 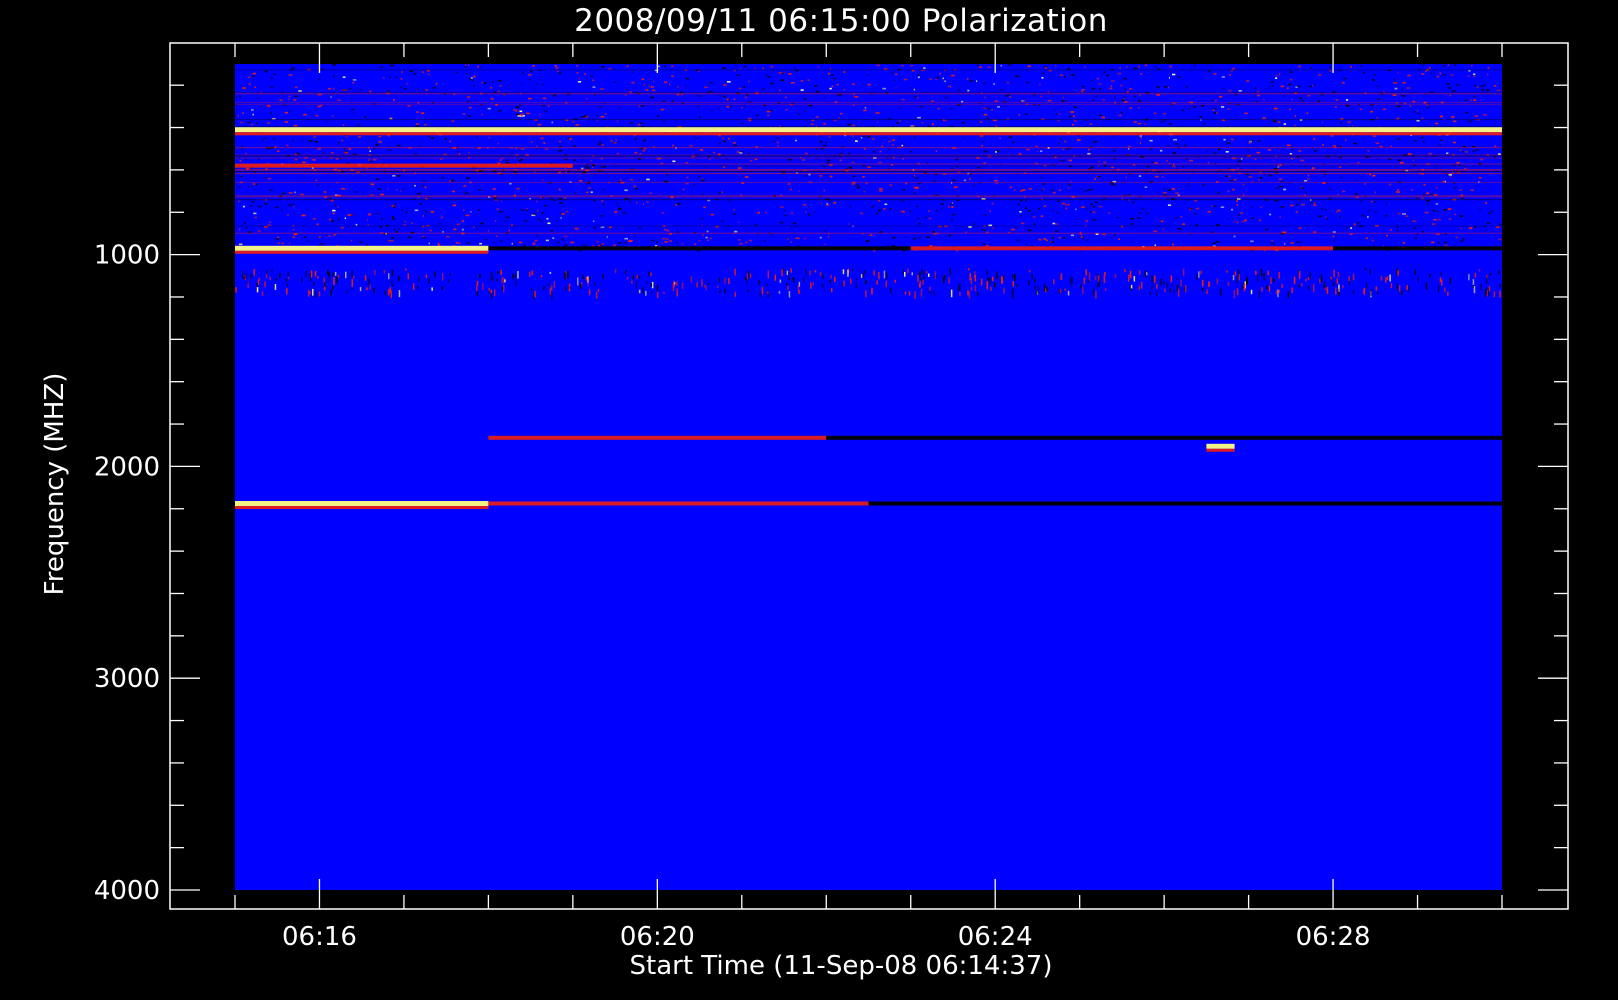 I want to click on noise-stripe, so click(x=868, y=233).